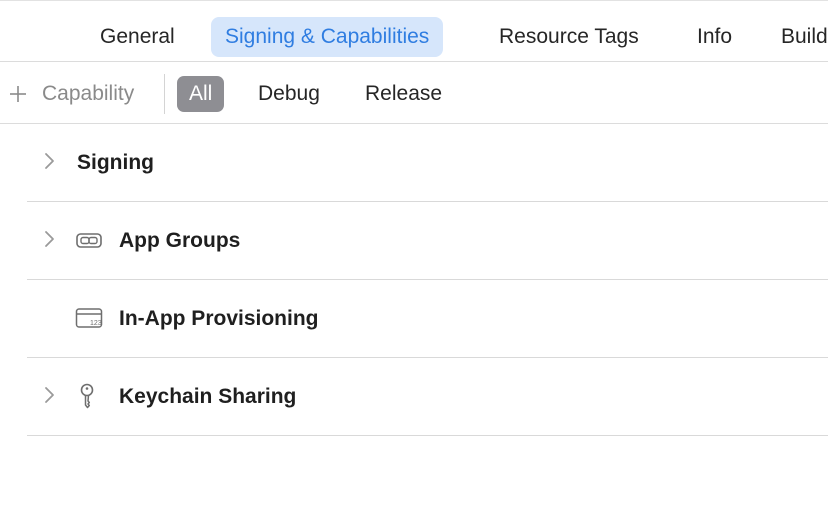 This screenshot has height=514, width=828. Describe the element at coordinates (87, 396) in the screenshot. I see `key-icon` at that location.